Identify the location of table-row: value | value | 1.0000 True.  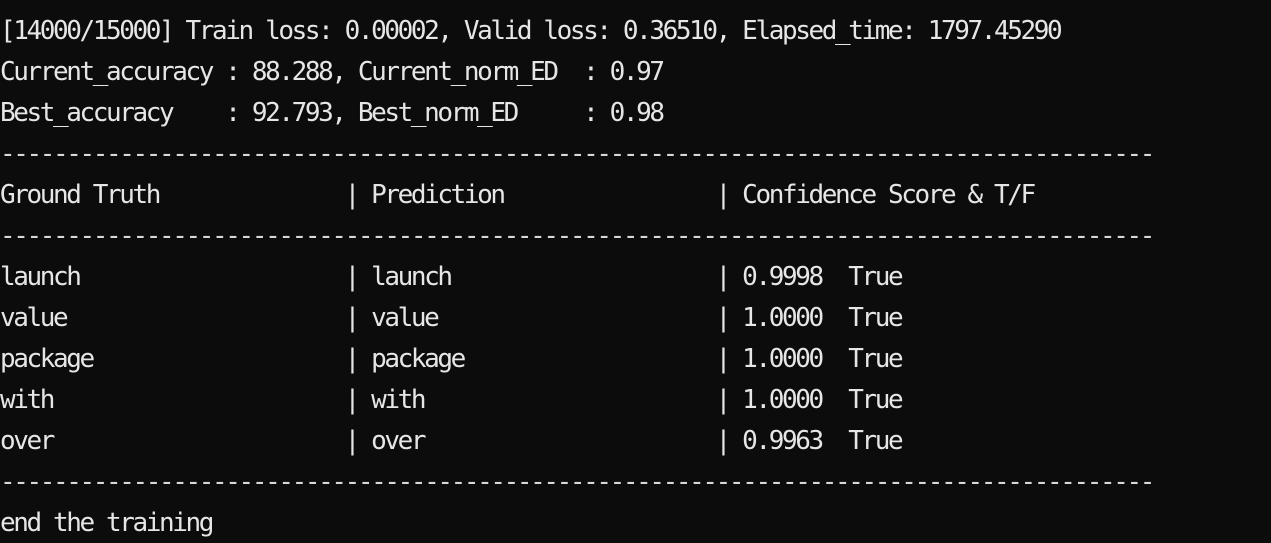
(452, 318).